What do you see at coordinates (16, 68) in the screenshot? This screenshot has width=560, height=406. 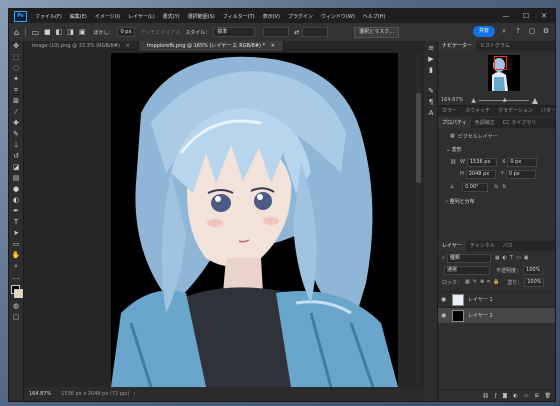 I see `lasso-icon: ◌` at bounding box center [16, 68].